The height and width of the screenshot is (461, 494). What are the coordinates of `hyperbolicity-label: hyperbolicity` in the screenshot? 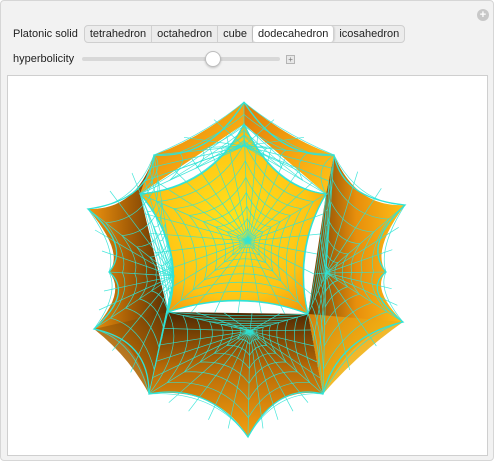 It's located at (44, 59).